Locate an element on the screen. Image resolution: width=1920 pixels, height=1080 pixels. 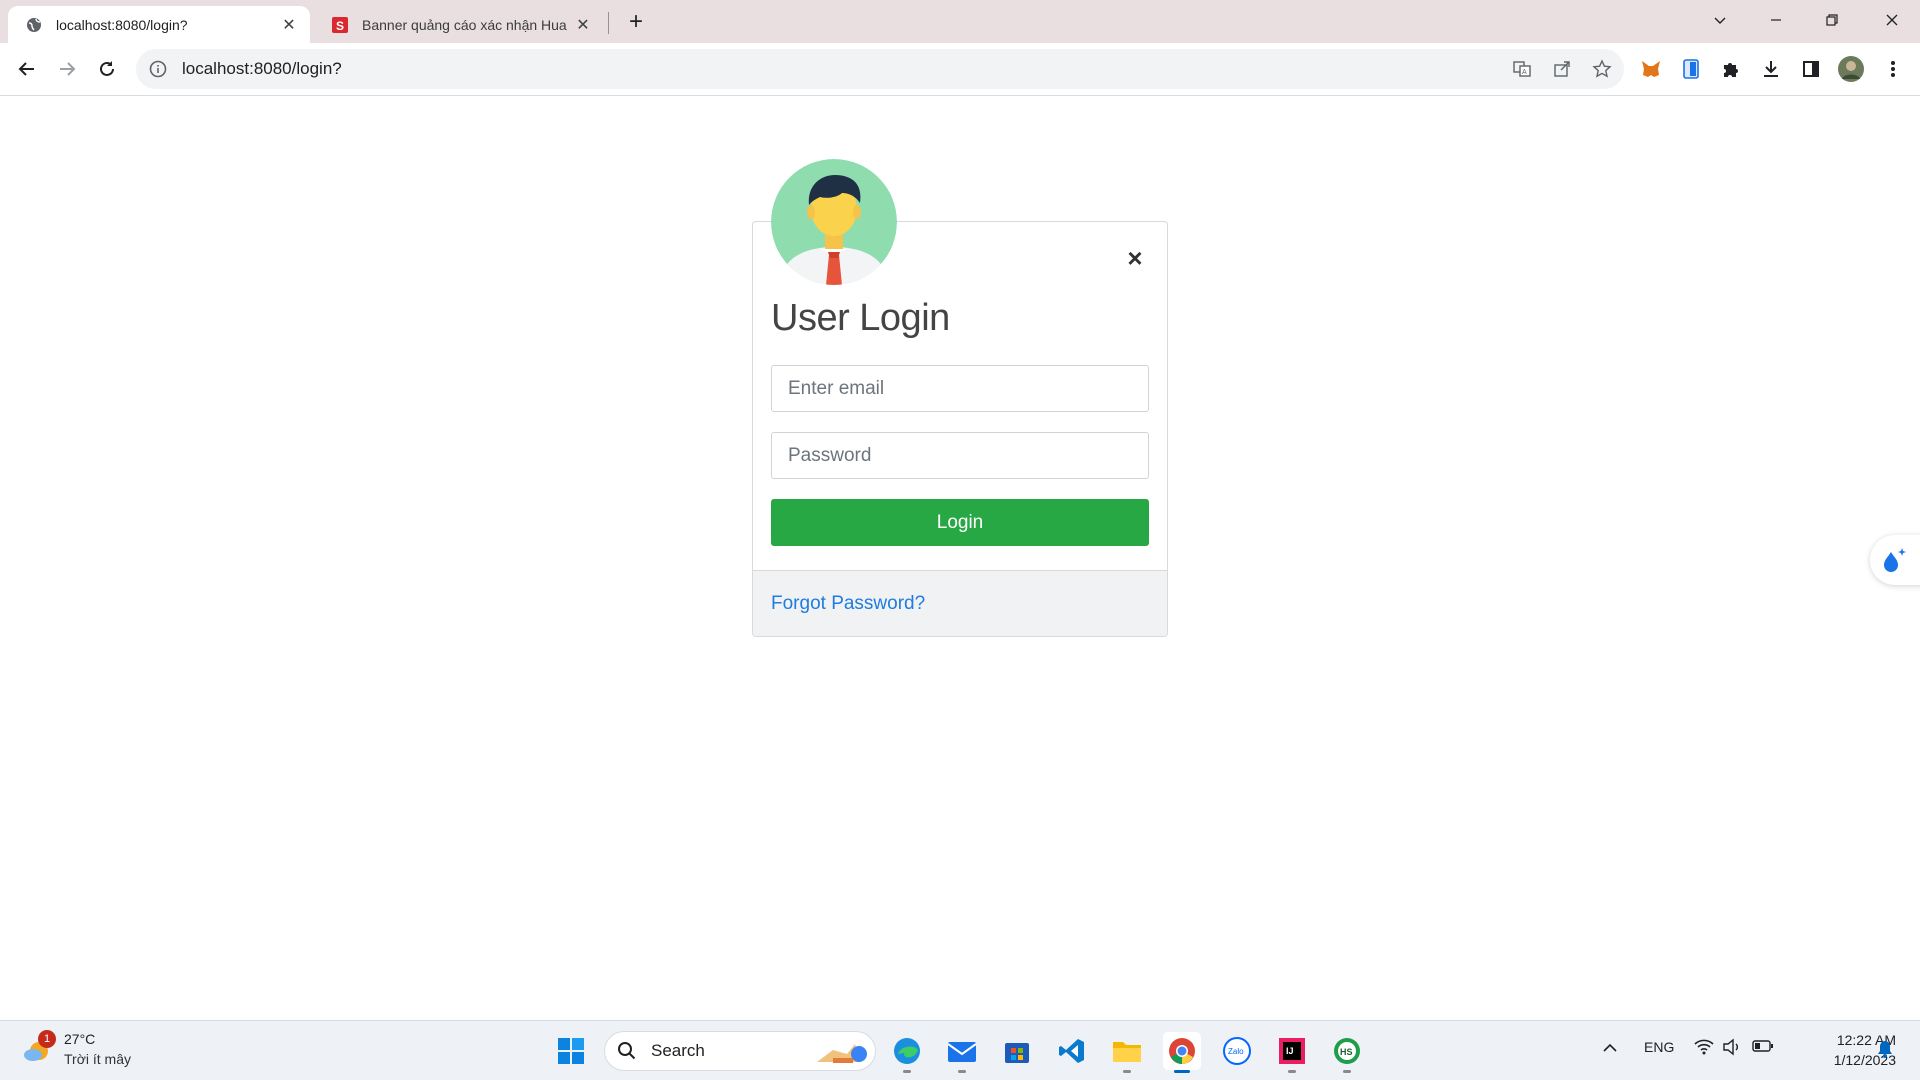
weather-widget: 1 27°C Trời ít mây is located at coordinates (97, 1051).